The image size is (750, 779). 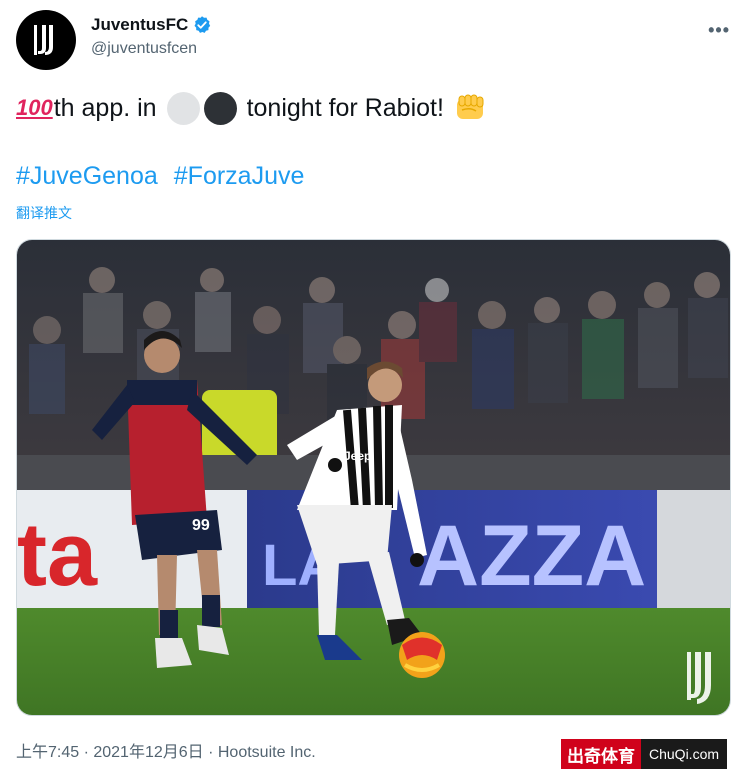 I want to click on tweet-meta: 上午7:45 · 2021年12月6日 · Hootsuite Inc., so click(x=166, y=750).